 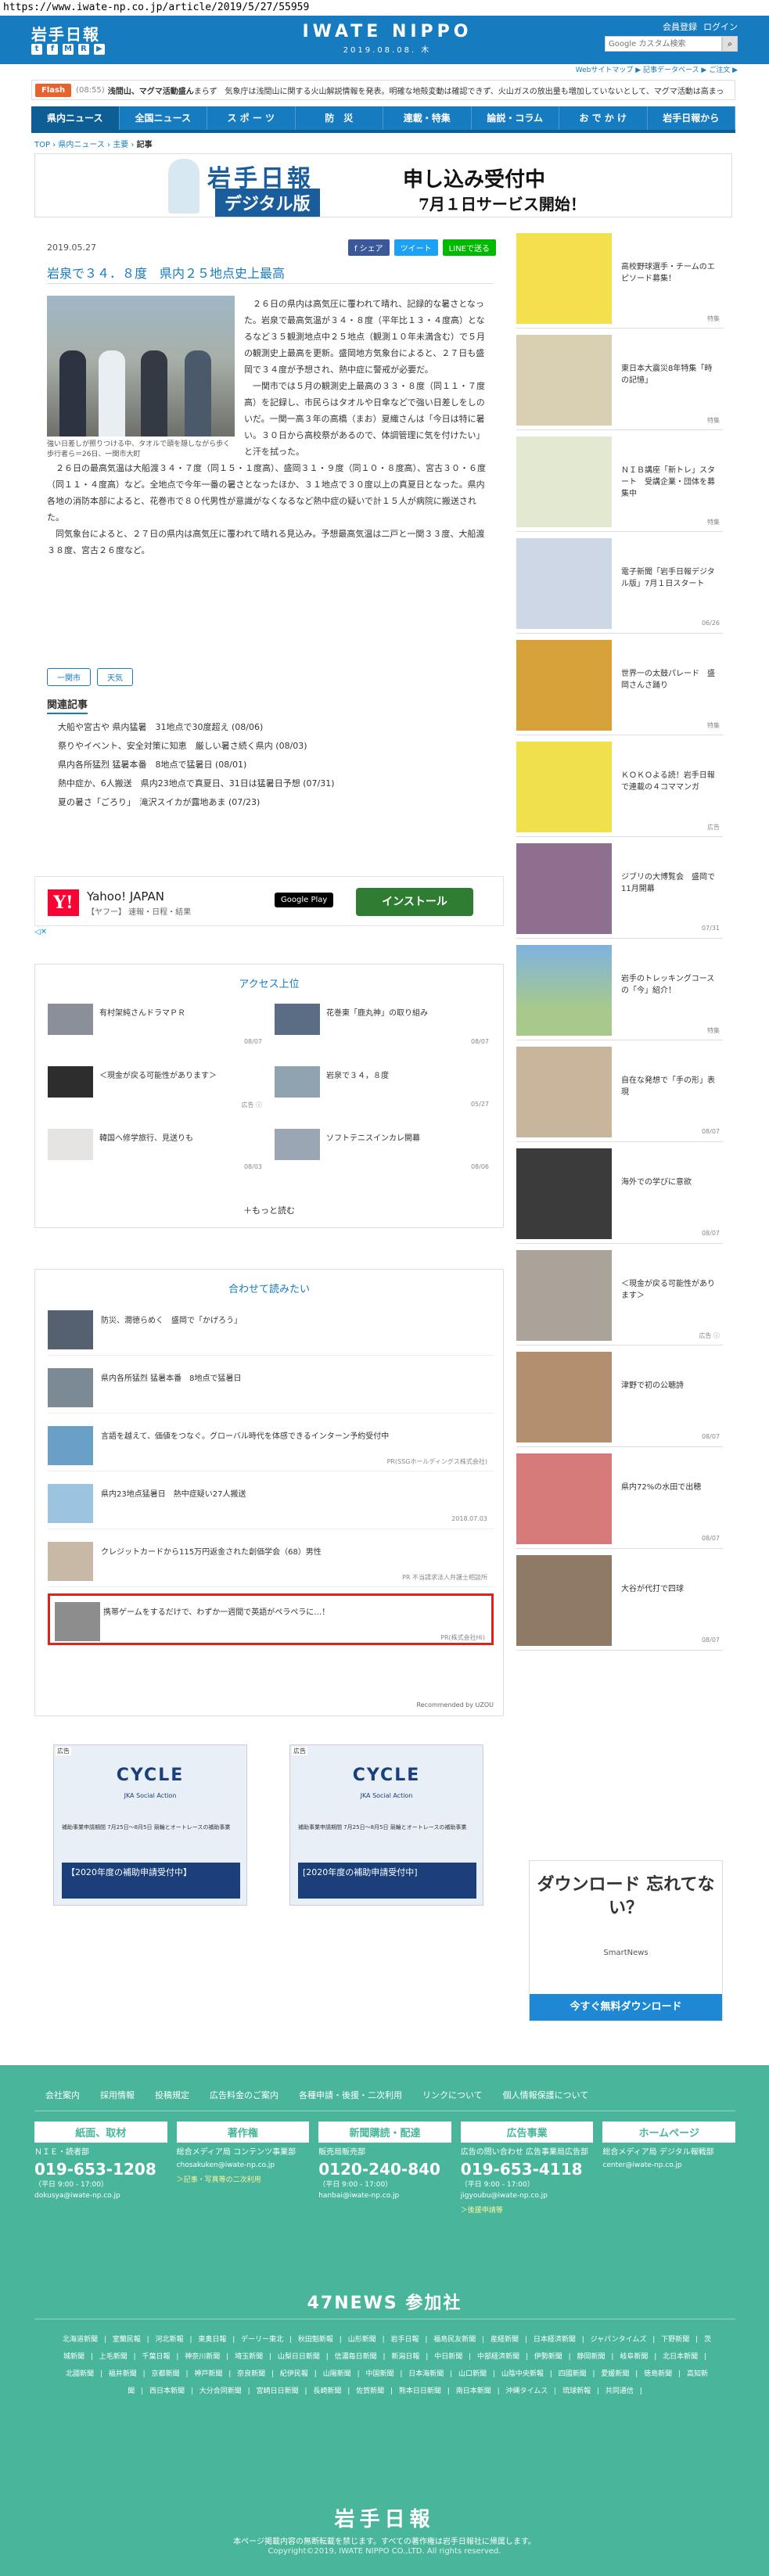 What do you see at coordinates (619, 381) in the screenshot?
I see `sidebar-item: 東日本大震災8年特集「時の記憶」 特集` at bounding box center [619, 381].